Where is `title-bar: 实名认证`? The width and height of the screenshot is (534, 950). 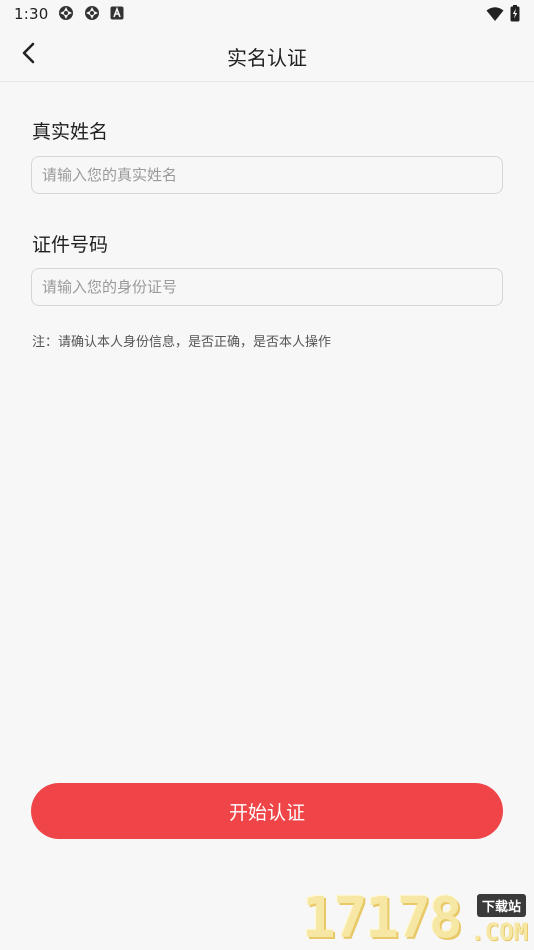 title-bar: 实名认证 is located at coordinates (267, 55).